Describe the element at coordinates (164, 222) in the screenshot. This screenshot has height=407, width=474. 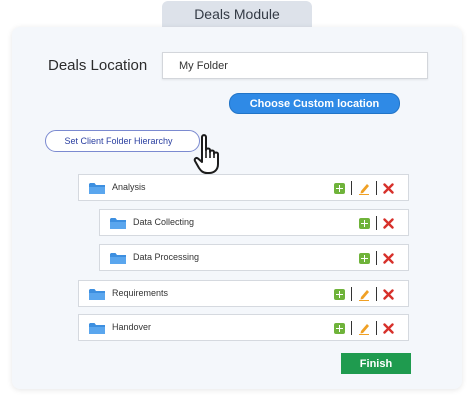
I see `folder-label: Data Collecting` at that location.